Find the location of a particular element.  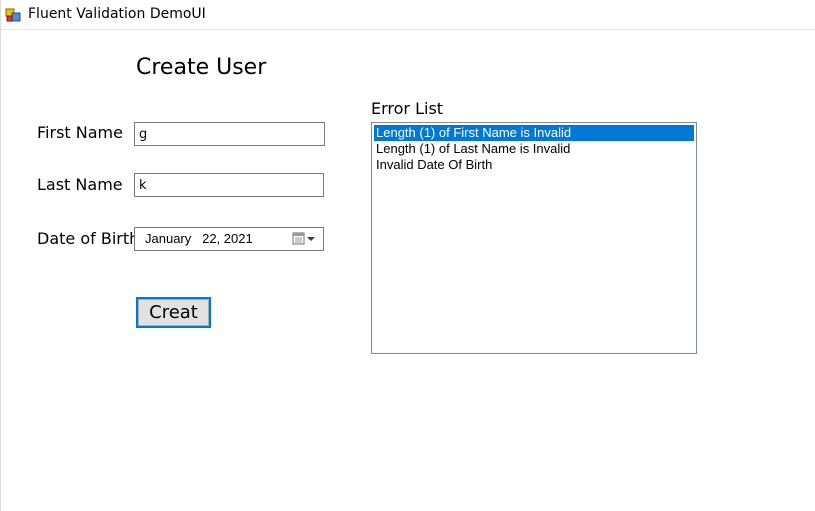

title-bar: Fluent Validation DemoUI is located at coordinates (408, 15).